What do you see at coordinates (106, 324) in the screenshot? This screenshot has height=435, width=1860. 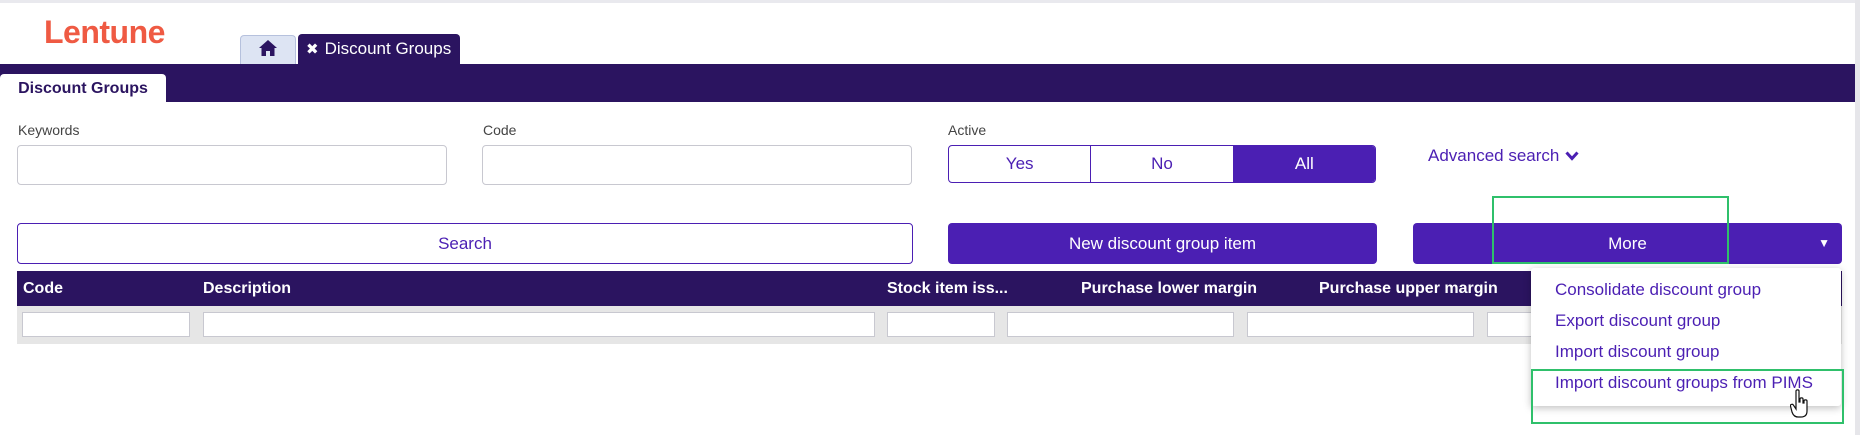 I see `filter-code-input` at bounding box center [106, 324].